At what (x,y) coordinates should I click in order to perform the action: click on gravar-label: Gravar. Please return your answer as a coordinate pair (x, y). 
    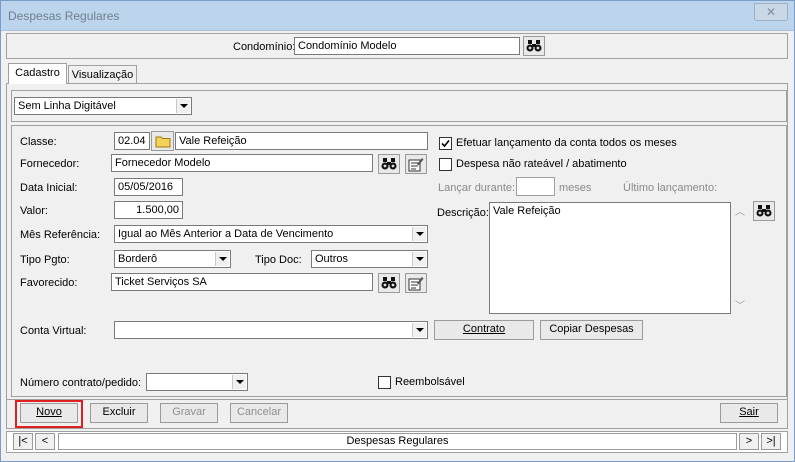
    Looking at the image, I should click on (189, 412).